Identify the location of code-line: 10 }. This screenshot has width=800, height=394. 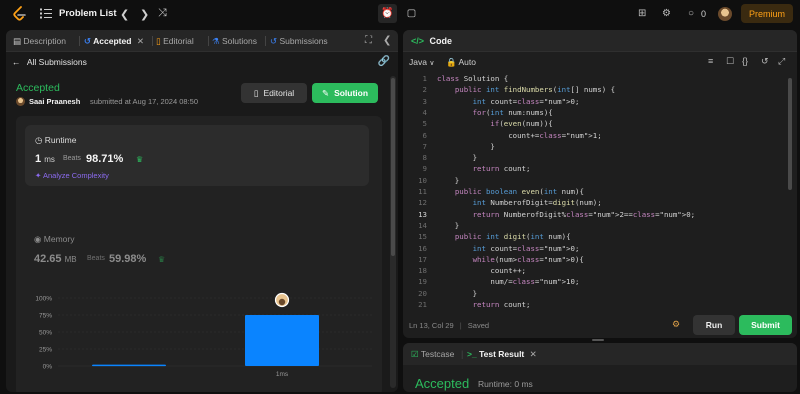
(593, 180).